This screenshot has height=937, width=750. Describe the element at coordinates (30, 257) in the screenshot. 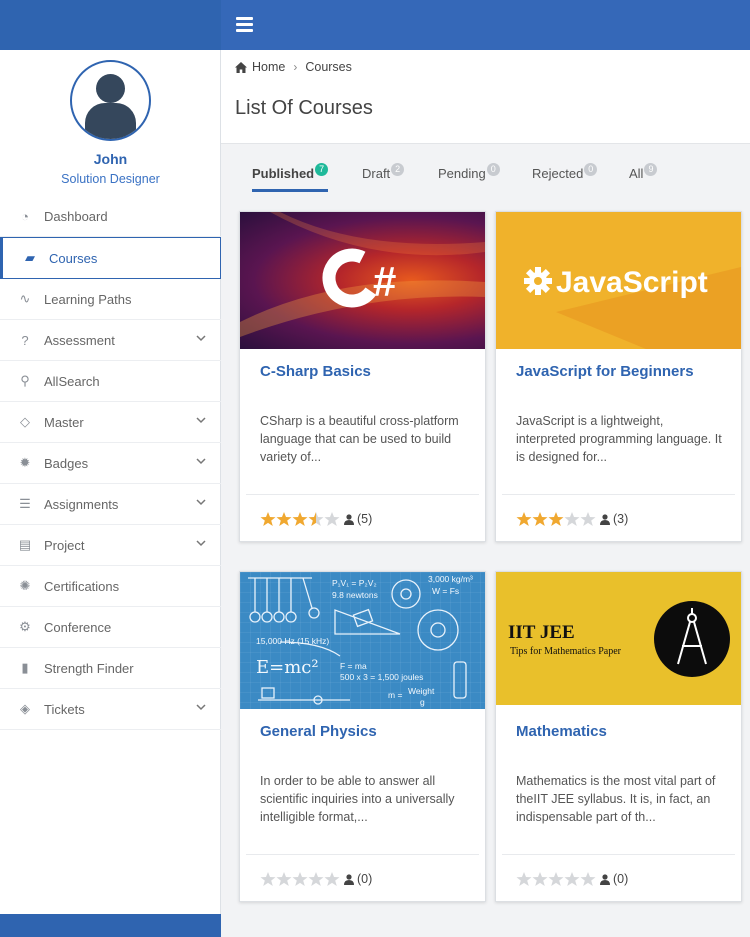

I see `book-icon: ▰` at that location.